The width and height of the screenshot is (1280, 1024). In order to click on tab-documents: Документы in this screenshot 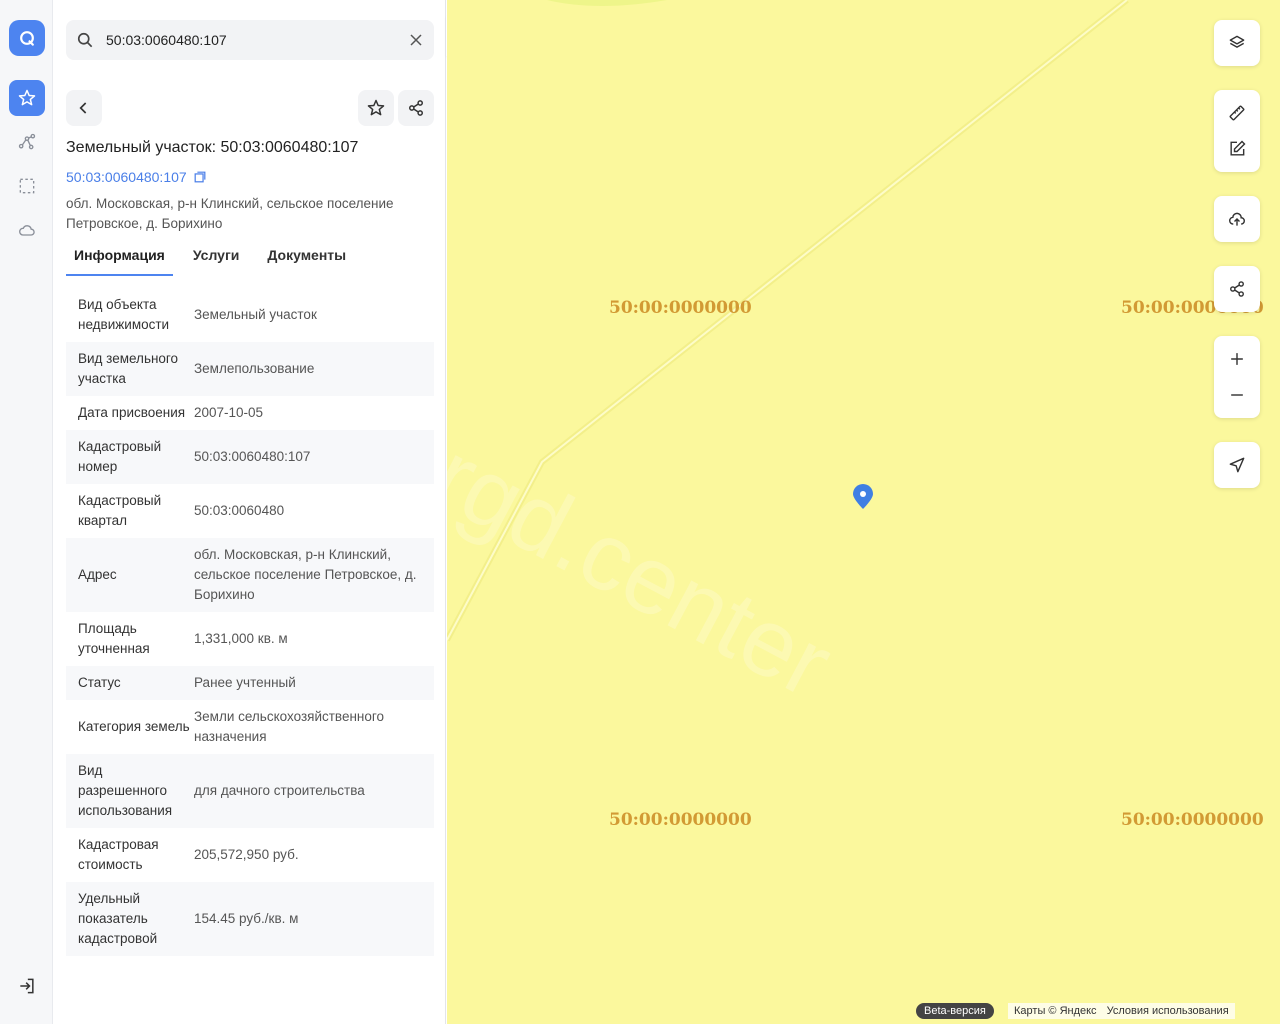, I will do `click(306, 260)`.